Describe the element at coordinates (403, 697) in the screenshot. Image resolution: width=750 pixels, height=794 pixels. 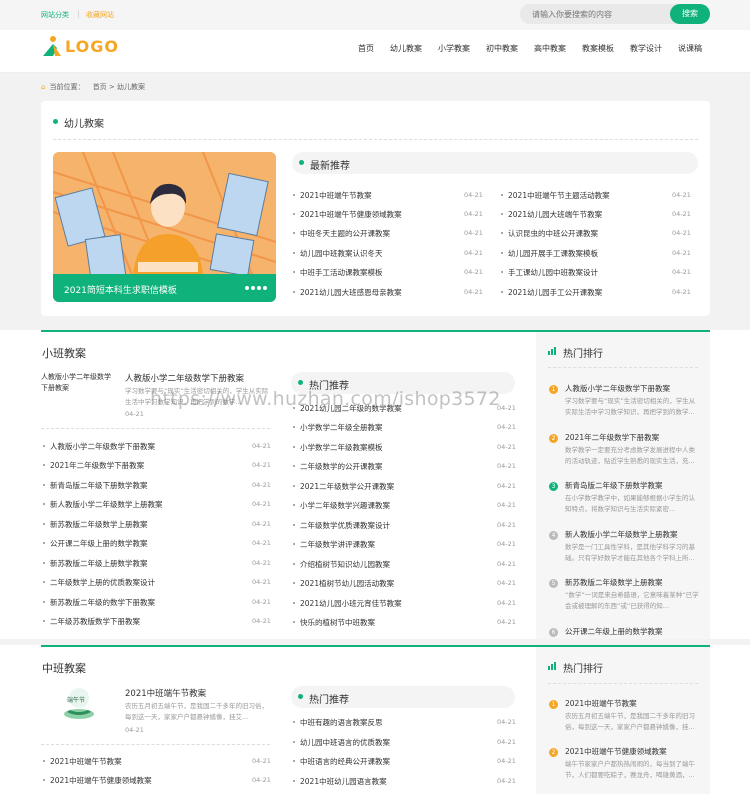
I see `hot-tab: 热门推荐` at that location.